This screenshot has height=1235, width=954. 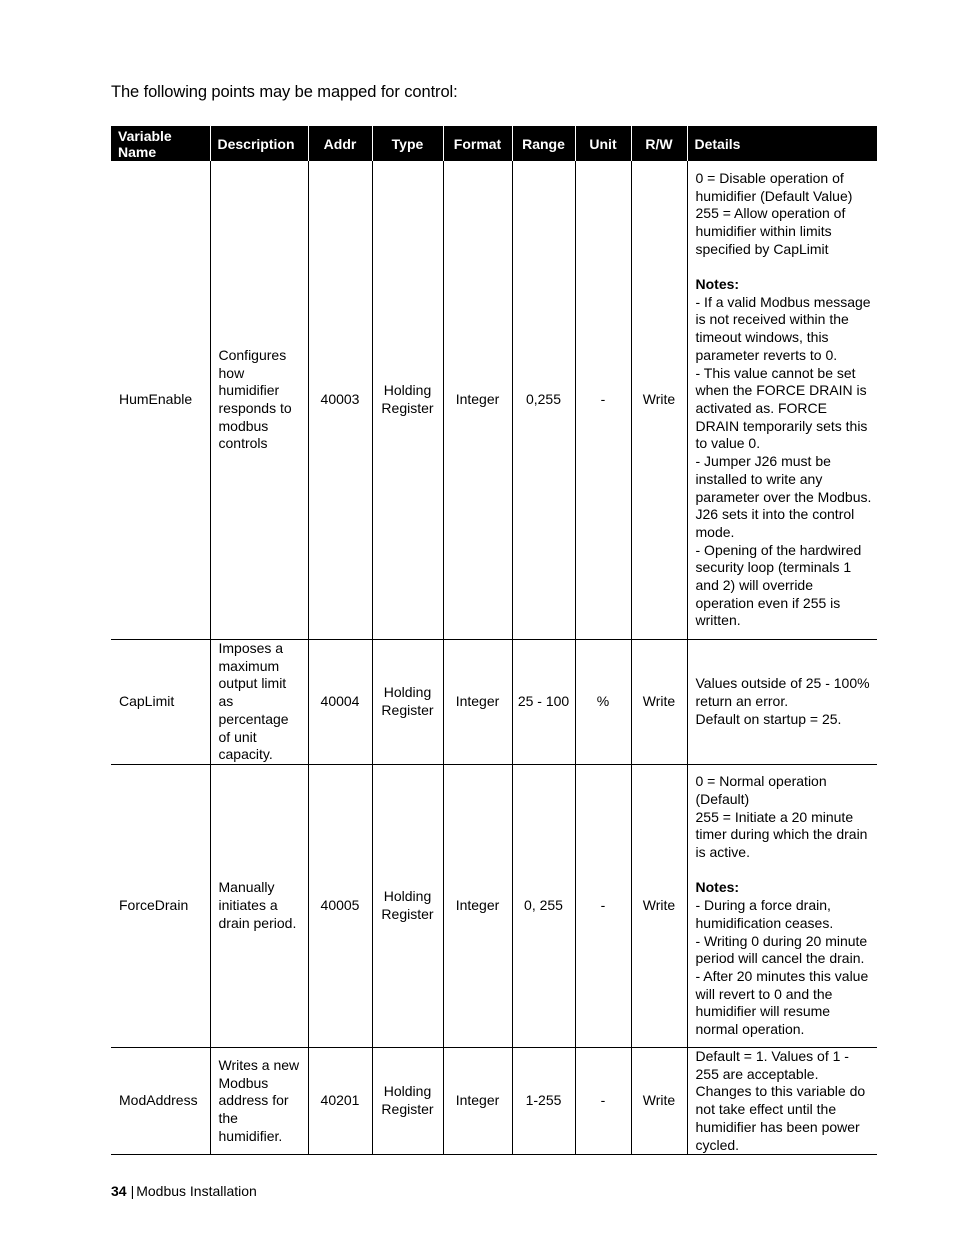 What do you see at coordinates (161, 1101) in the screenshot?
I see `cell-variable-name: ModAddress` at bounding box center [161, 1101].